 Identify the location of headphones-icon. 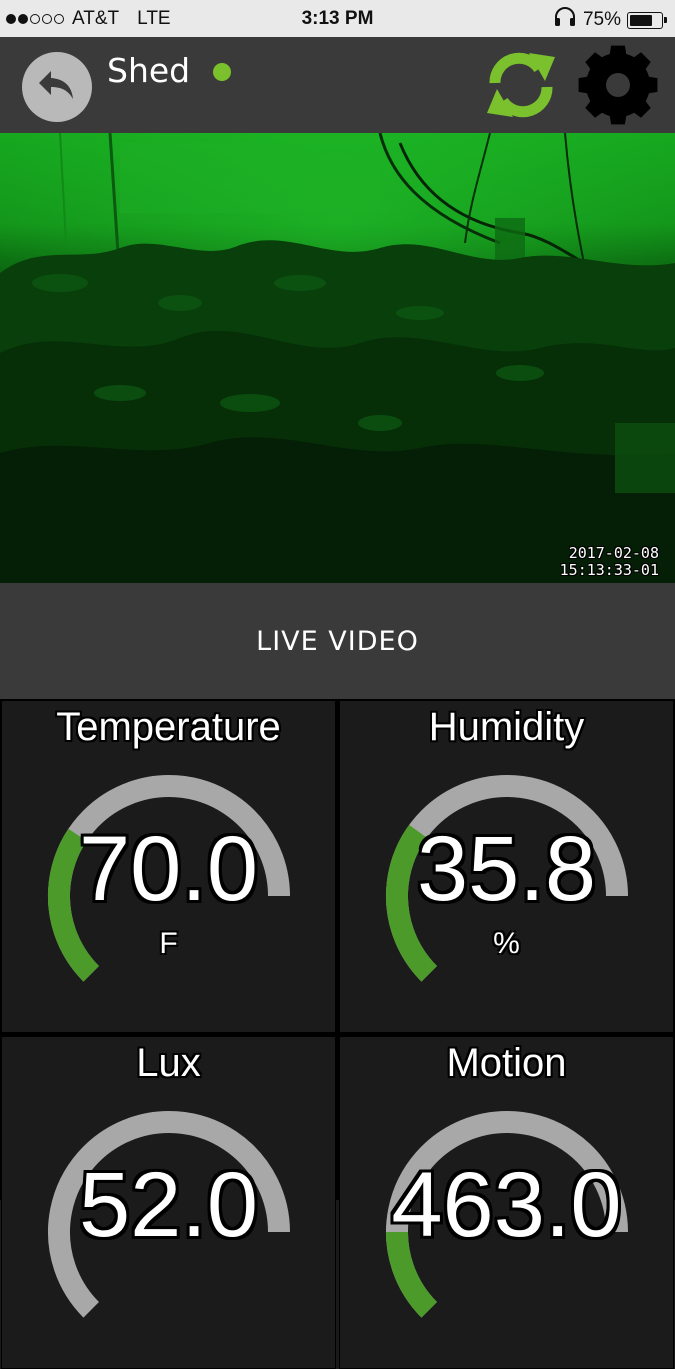
(565, 20).